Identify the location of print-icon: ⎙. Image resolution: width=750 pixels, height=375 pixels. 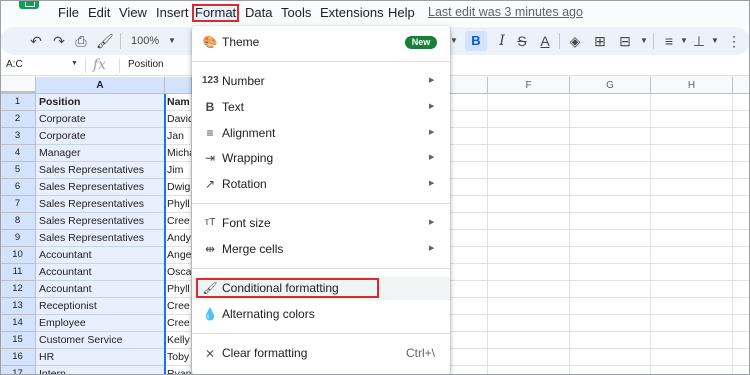
(81, 41).